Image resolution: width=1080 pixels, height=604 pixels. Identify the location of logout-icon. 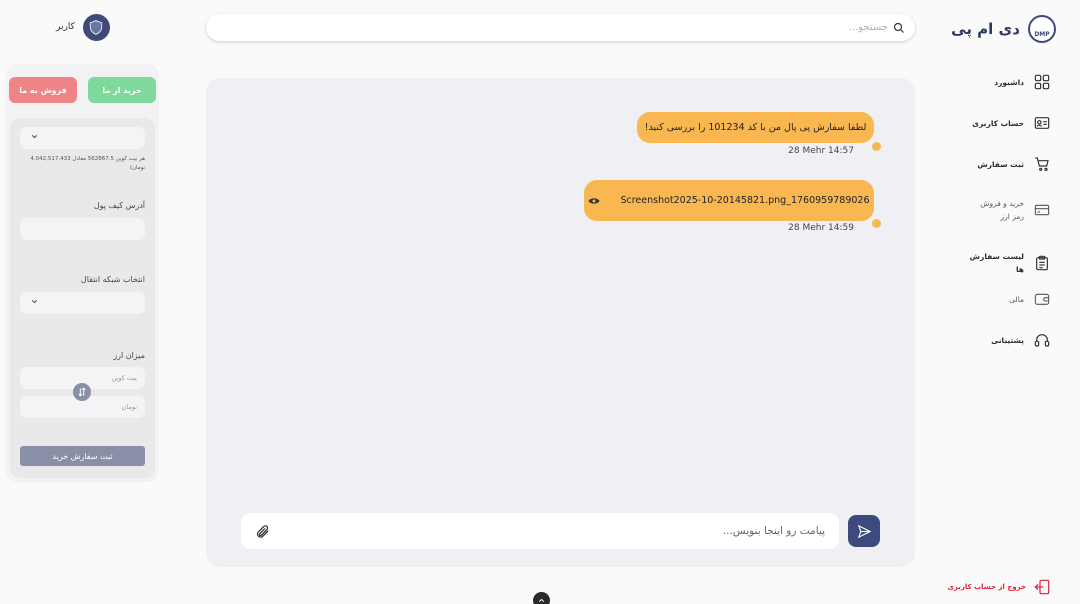
(1042, 587).